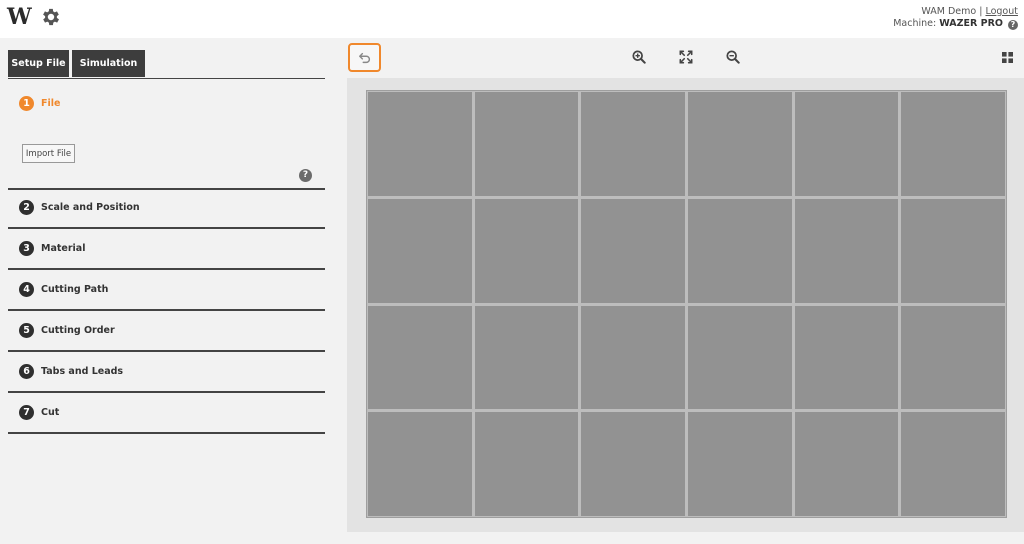  What do you see at coordinates (90, 207) in the screenshot?
I see `step-label: Scale and Position` at bounding box center [90, 207].